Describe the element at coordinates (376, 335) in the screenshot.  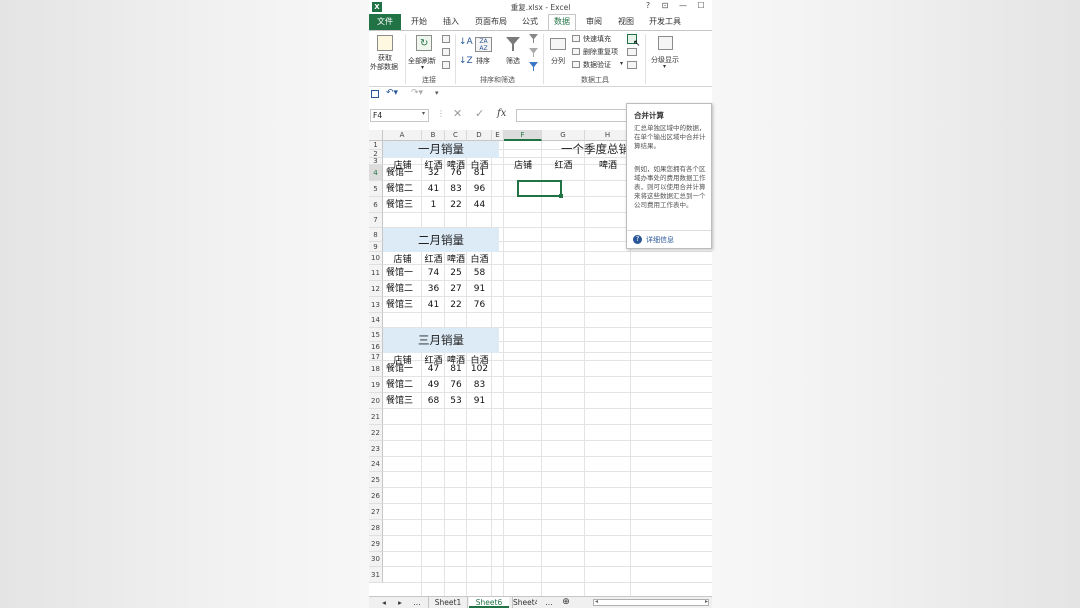
I see `row-header-15: 15` at that location.